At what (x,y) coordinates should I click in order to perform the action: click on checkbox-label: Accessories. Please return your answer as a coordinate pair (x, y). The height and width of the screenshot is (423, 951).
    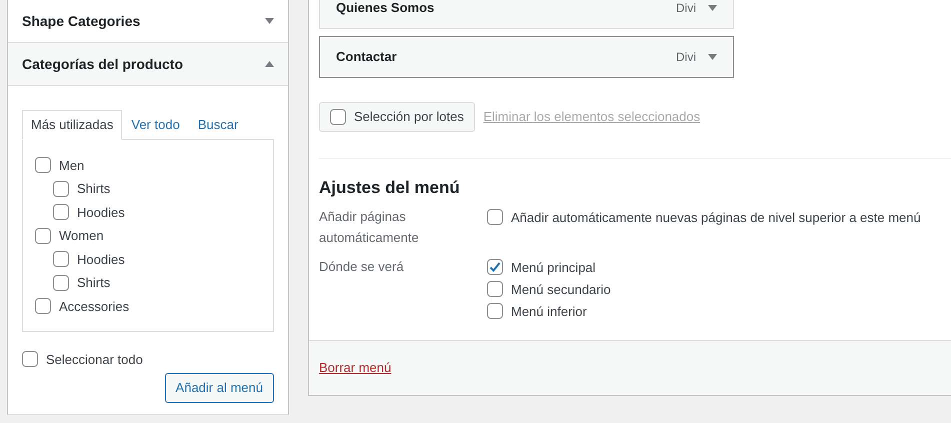
    Looking at the image, I should click on (94, 307).